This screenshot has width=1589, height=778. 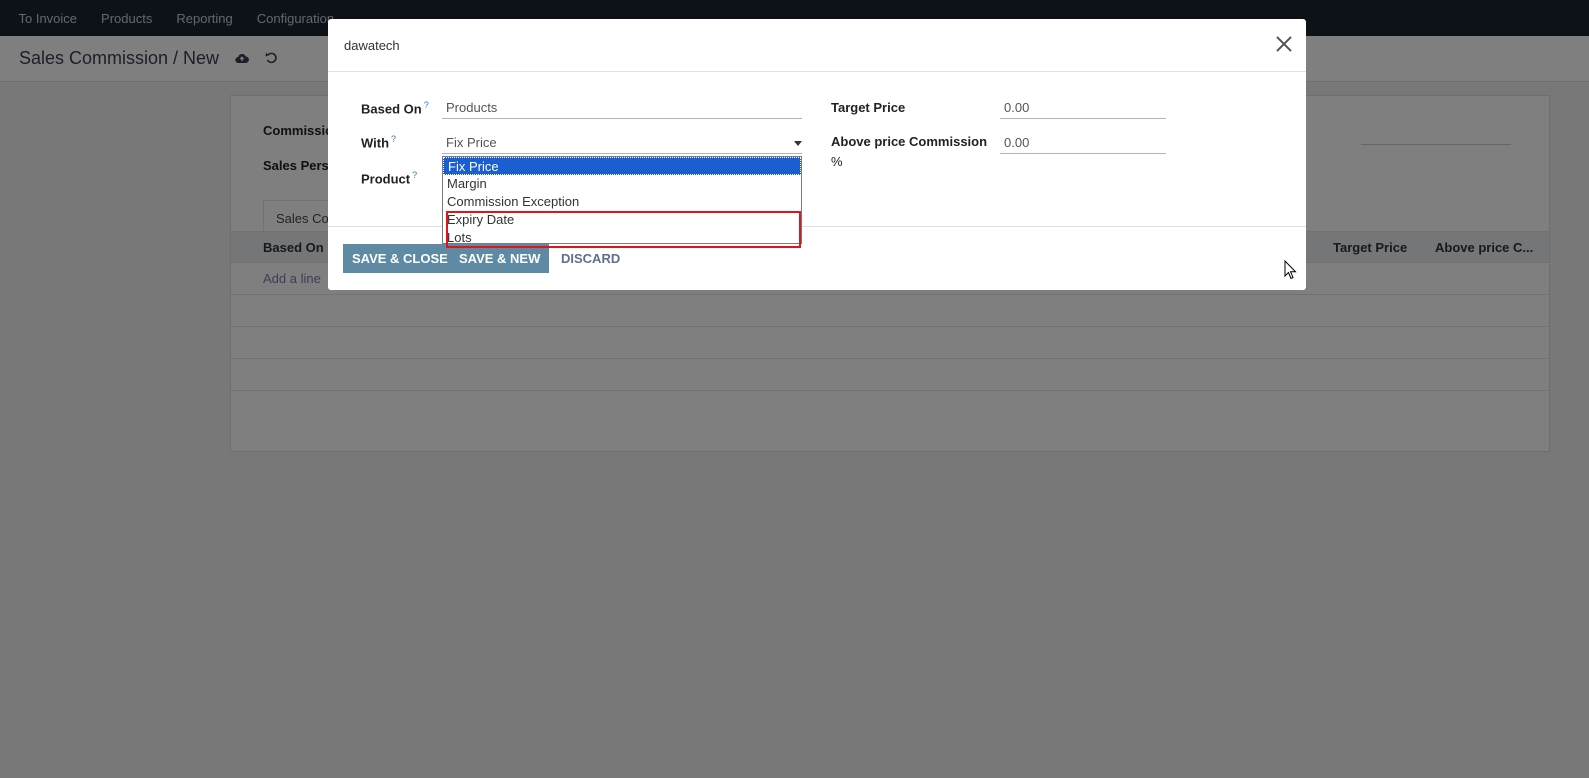 What do you see at coordinates (623, 229) in the screenshot?
I see `highlight-annotation` at bounding box center [623, 229].